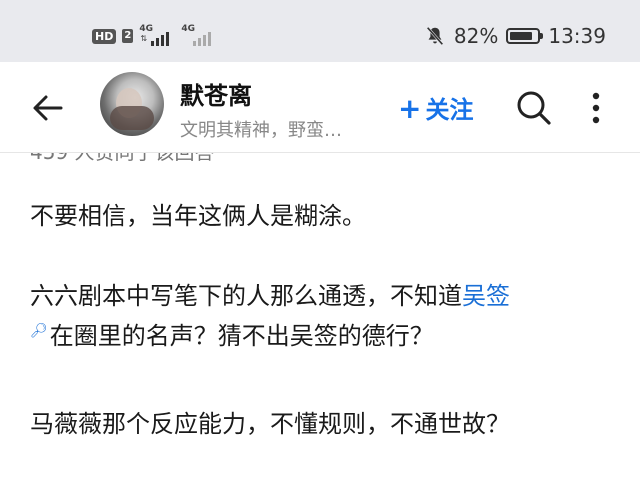 Image resolution: width=640 pixels, height=480 pixels. I want to click on more-vertical-icon, so click(596, 108).